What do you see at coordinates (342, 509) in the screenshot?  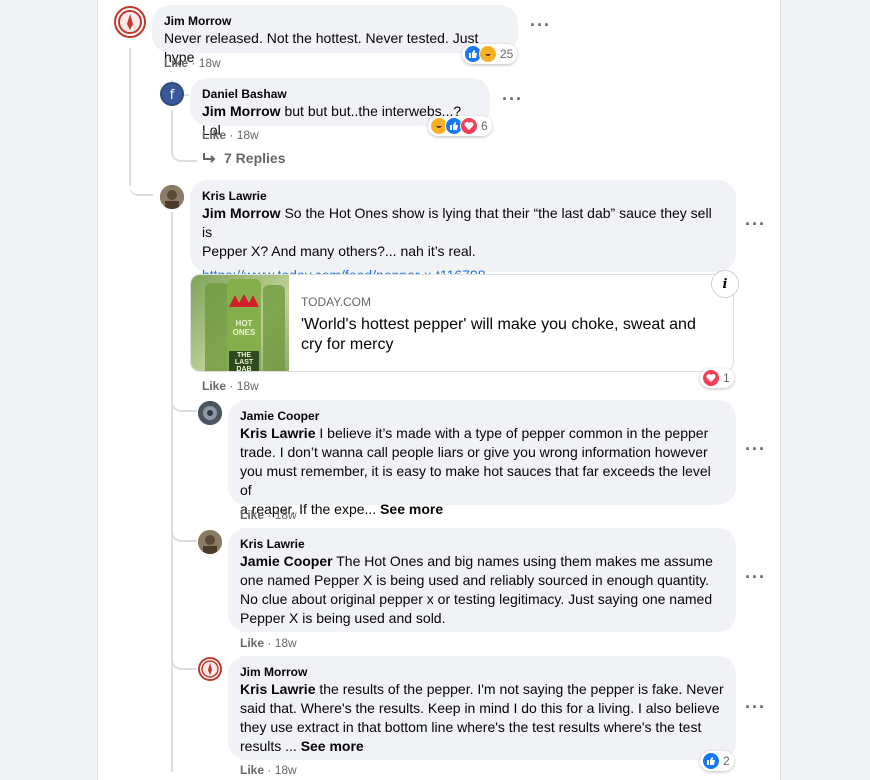 I see `comment-text: a reaper. If the expe... See more` at bounding box center [342, 509].